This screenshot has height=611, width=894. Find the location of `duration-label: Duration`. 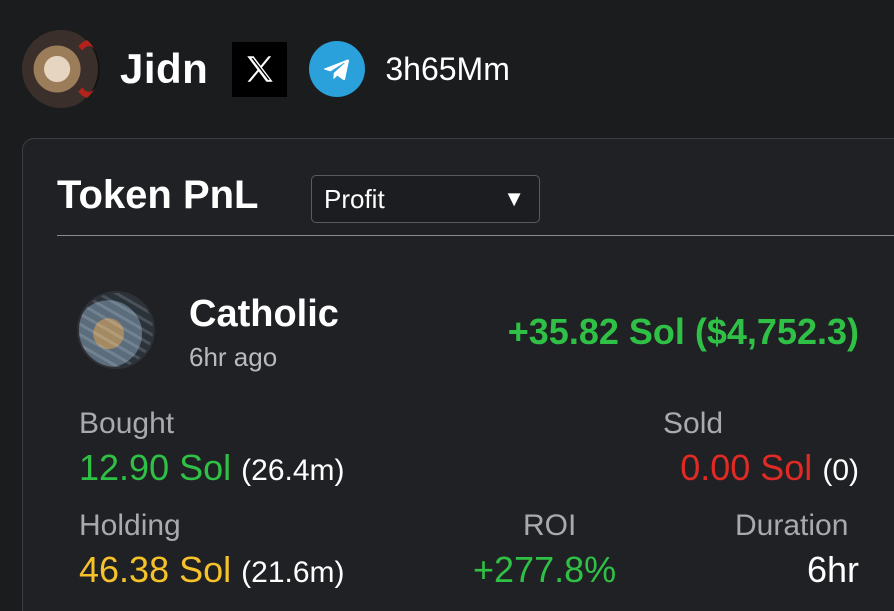

duration-label: Duration is located at coordinates (792, 525).